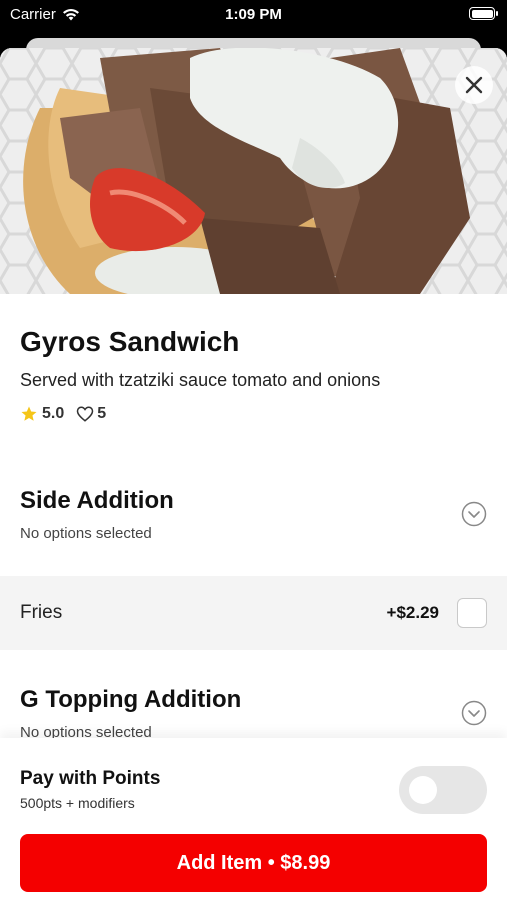 The height and width of the screenshot is (900, 507). I want to click on section-subtitle: No options selected, so click(86, 533).